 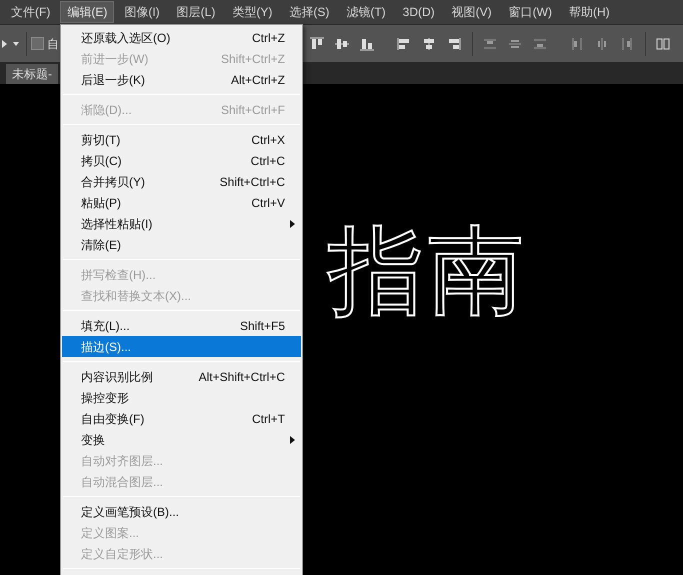 What do you see at coordinates (252, 59) in the screenshot?
I see `shortcut-text: Shift+Ctrl+Z` at bounding box center [252, 59].